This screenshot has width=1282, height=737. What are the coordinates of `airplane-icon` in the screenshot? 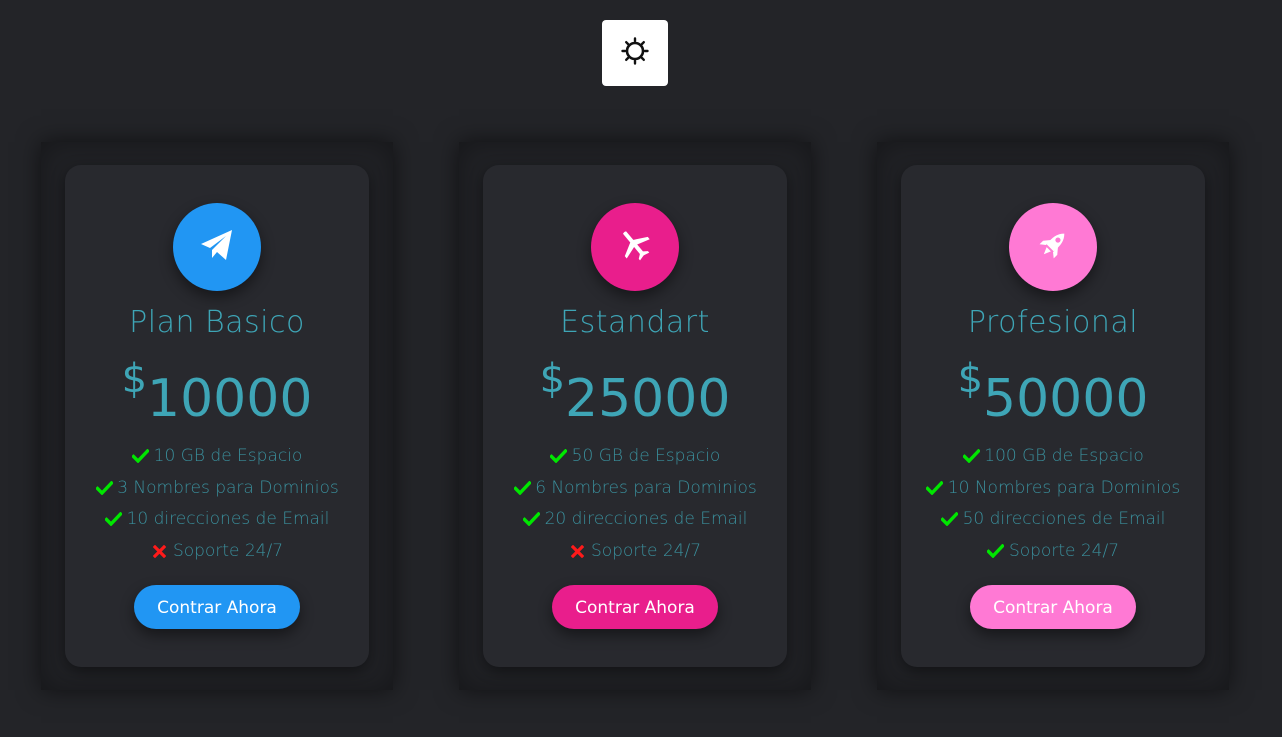 It's located at (635, 247).